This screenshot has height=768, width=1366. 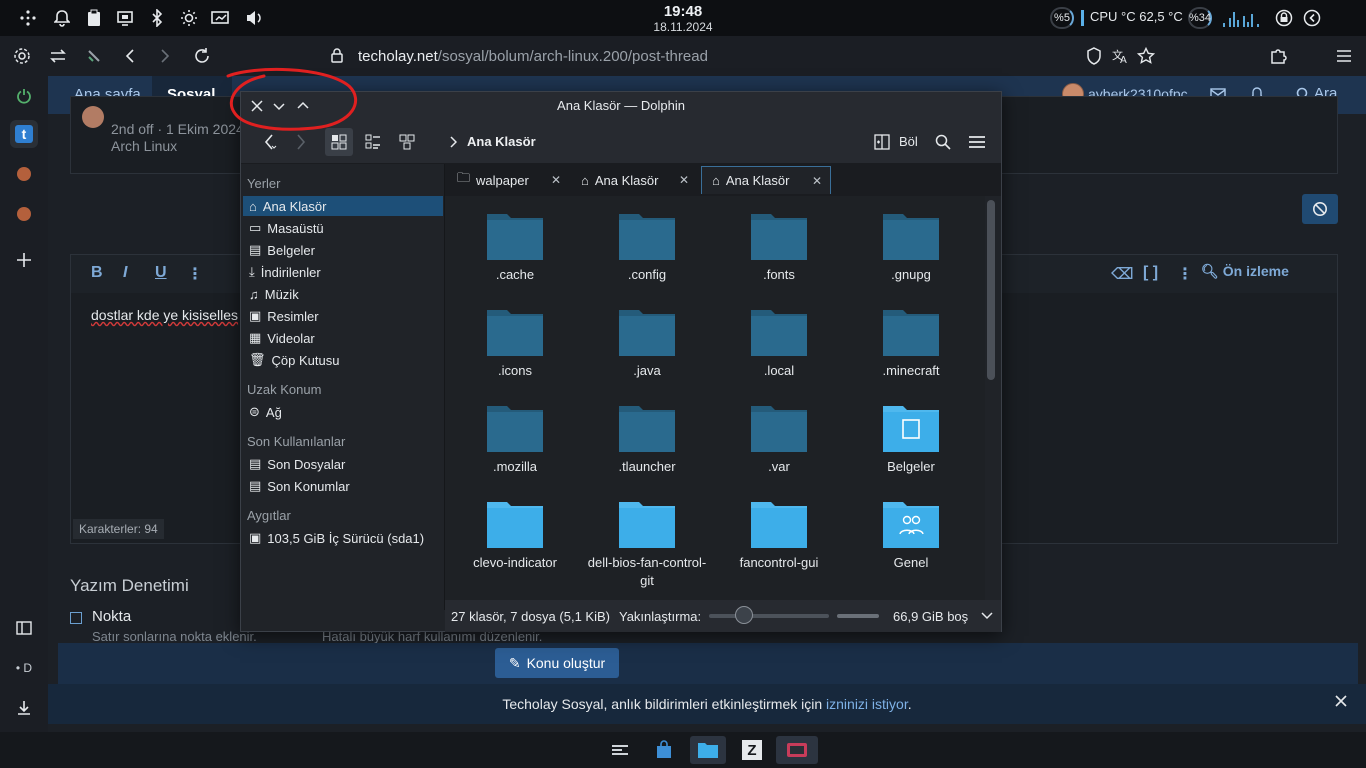 What do you see at coordinates (343, 206) in the screenshot?
I see `place-home: ⌂ Ana Klasör` at bounding box center [343, 206].